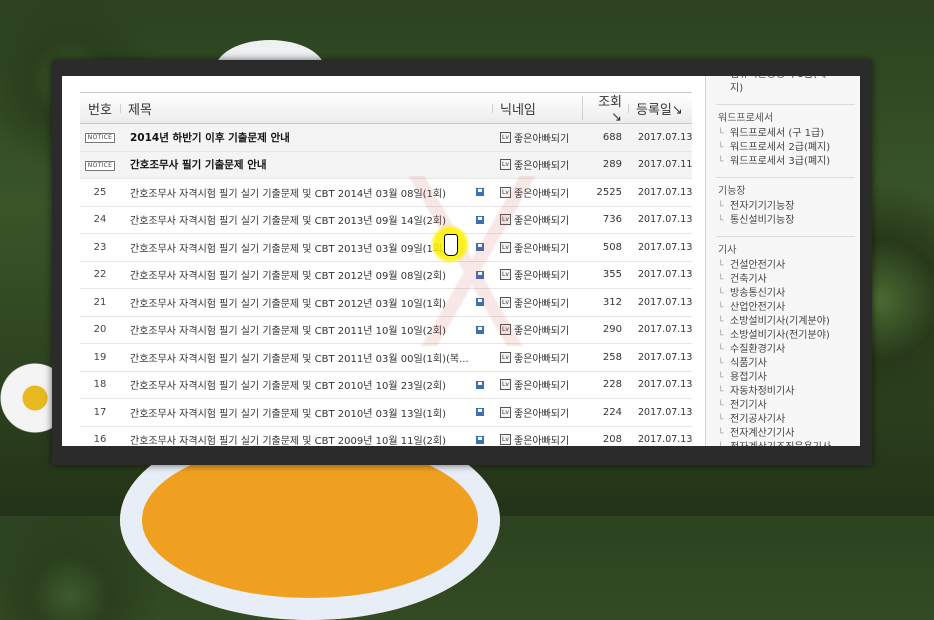  What do you see at coordinates (100, 108) in the screenshot?
I see `header-no: 번호` at bounding box center [100, 108].